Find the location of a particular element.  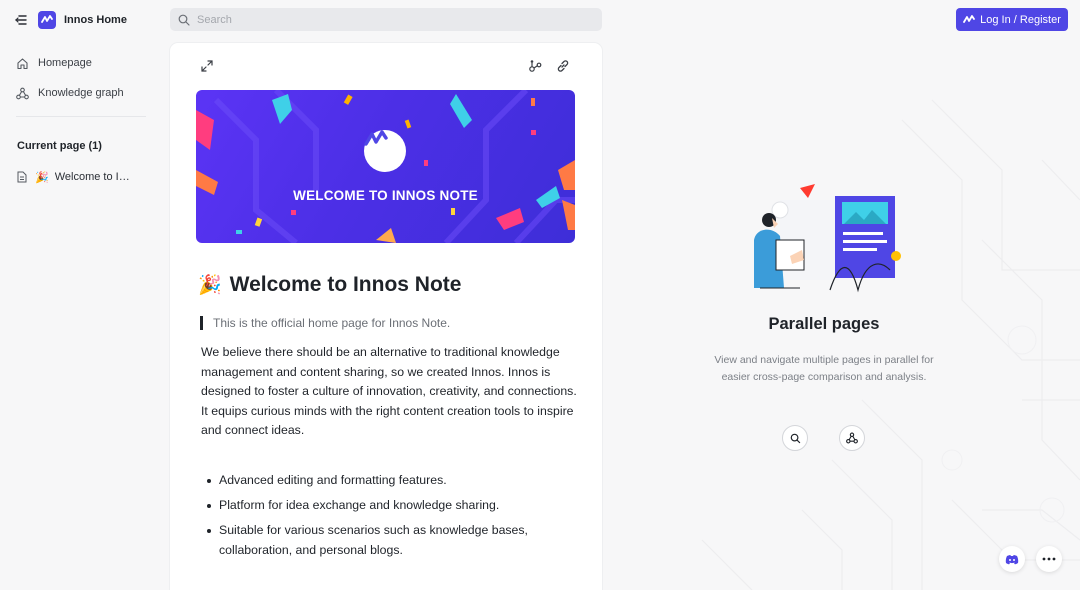

login-label: Log In / Register is located at coordinates (1020, 19).